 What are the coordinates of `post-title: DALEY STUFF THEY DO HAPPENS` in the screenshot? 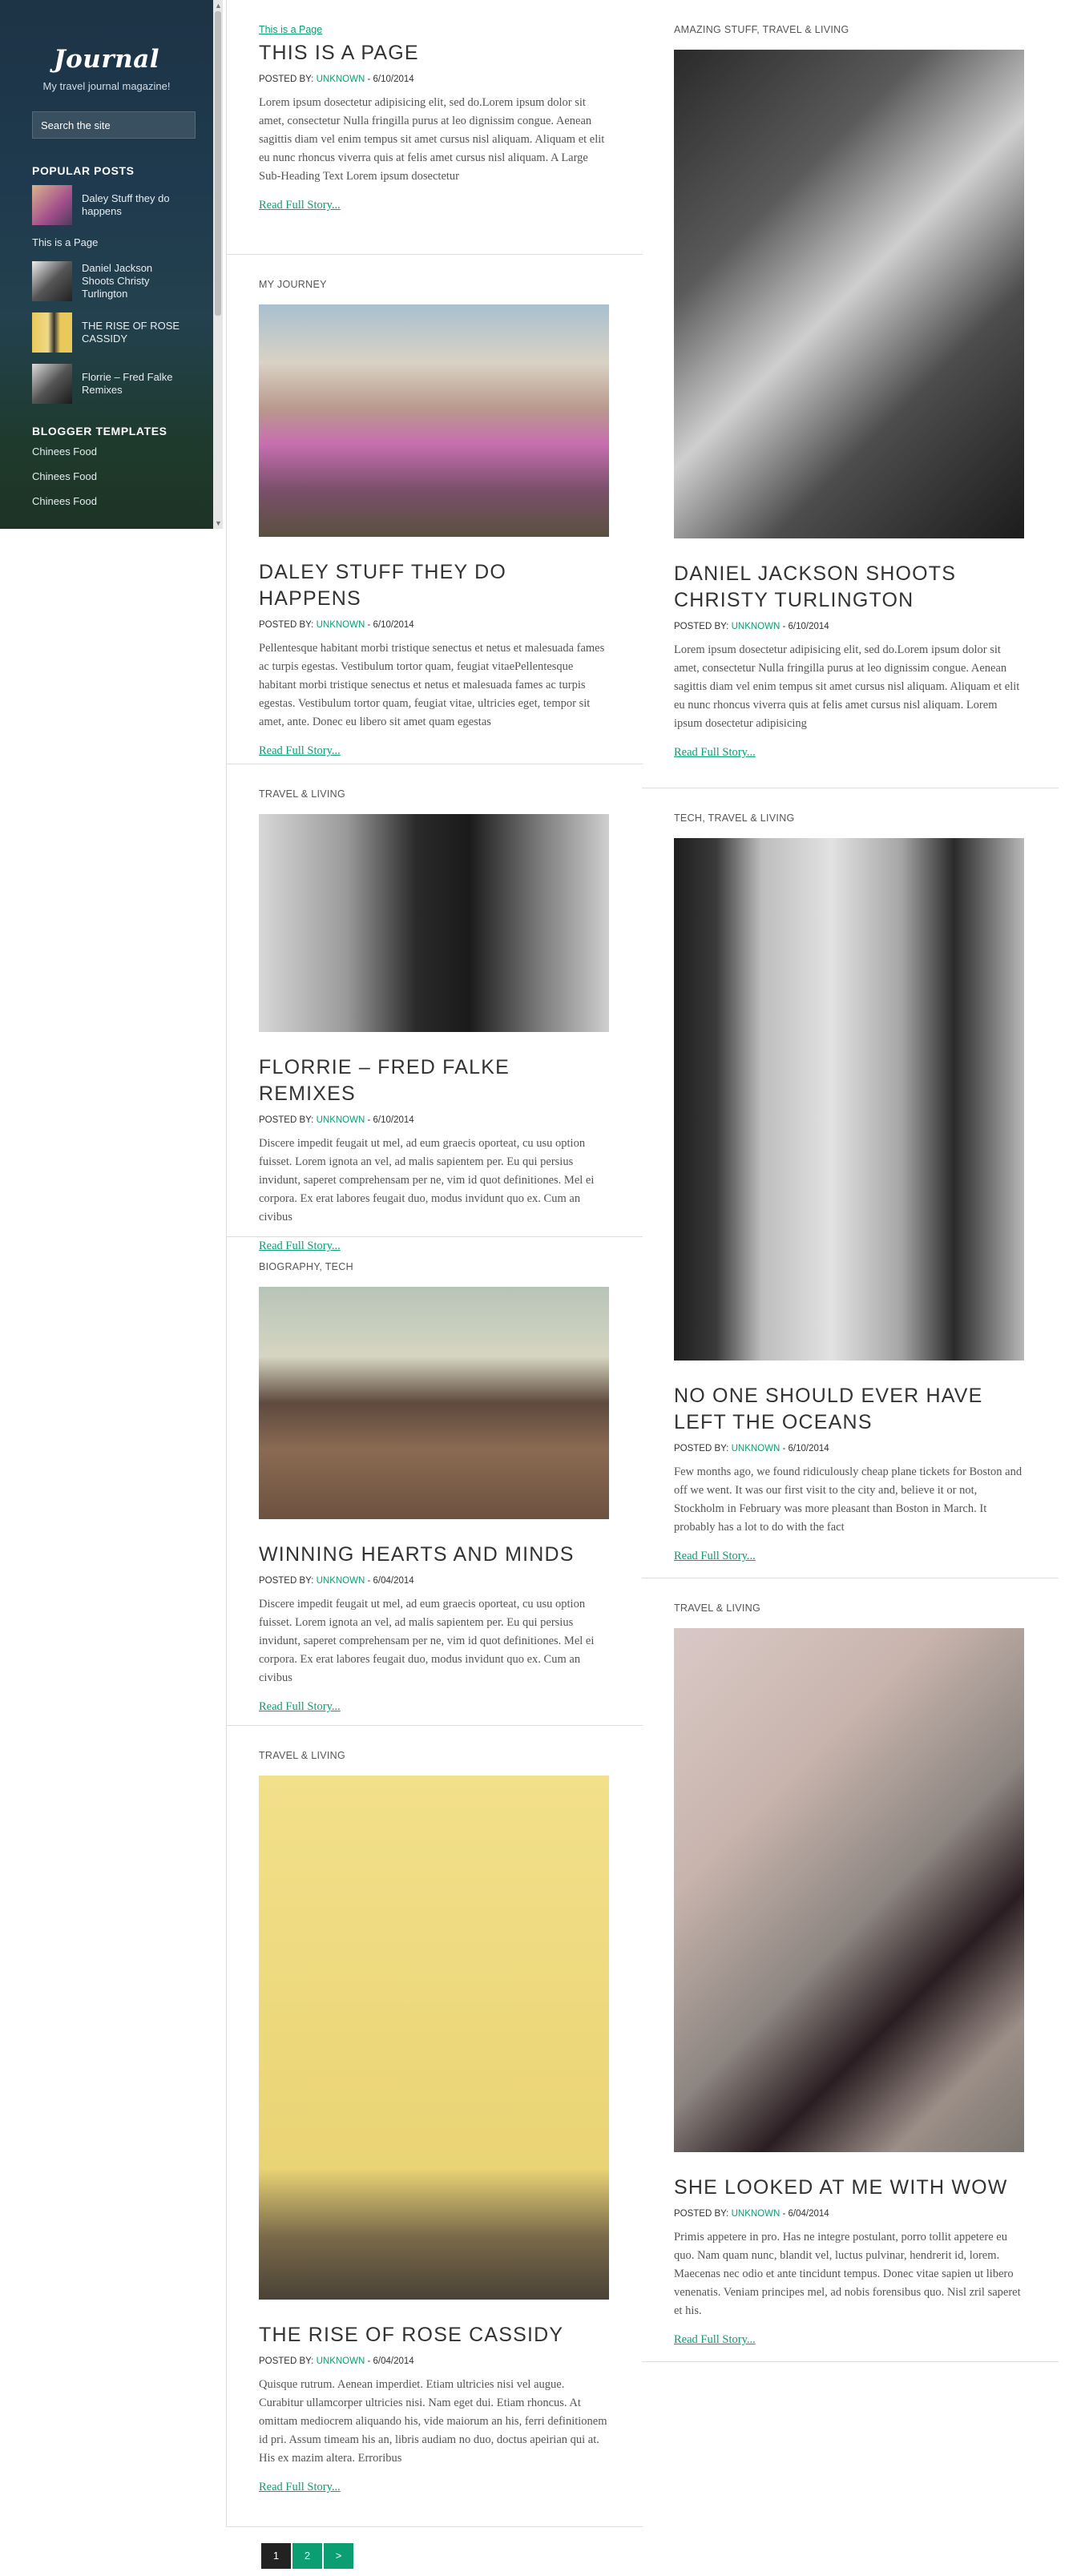 It's located at (435, 585).